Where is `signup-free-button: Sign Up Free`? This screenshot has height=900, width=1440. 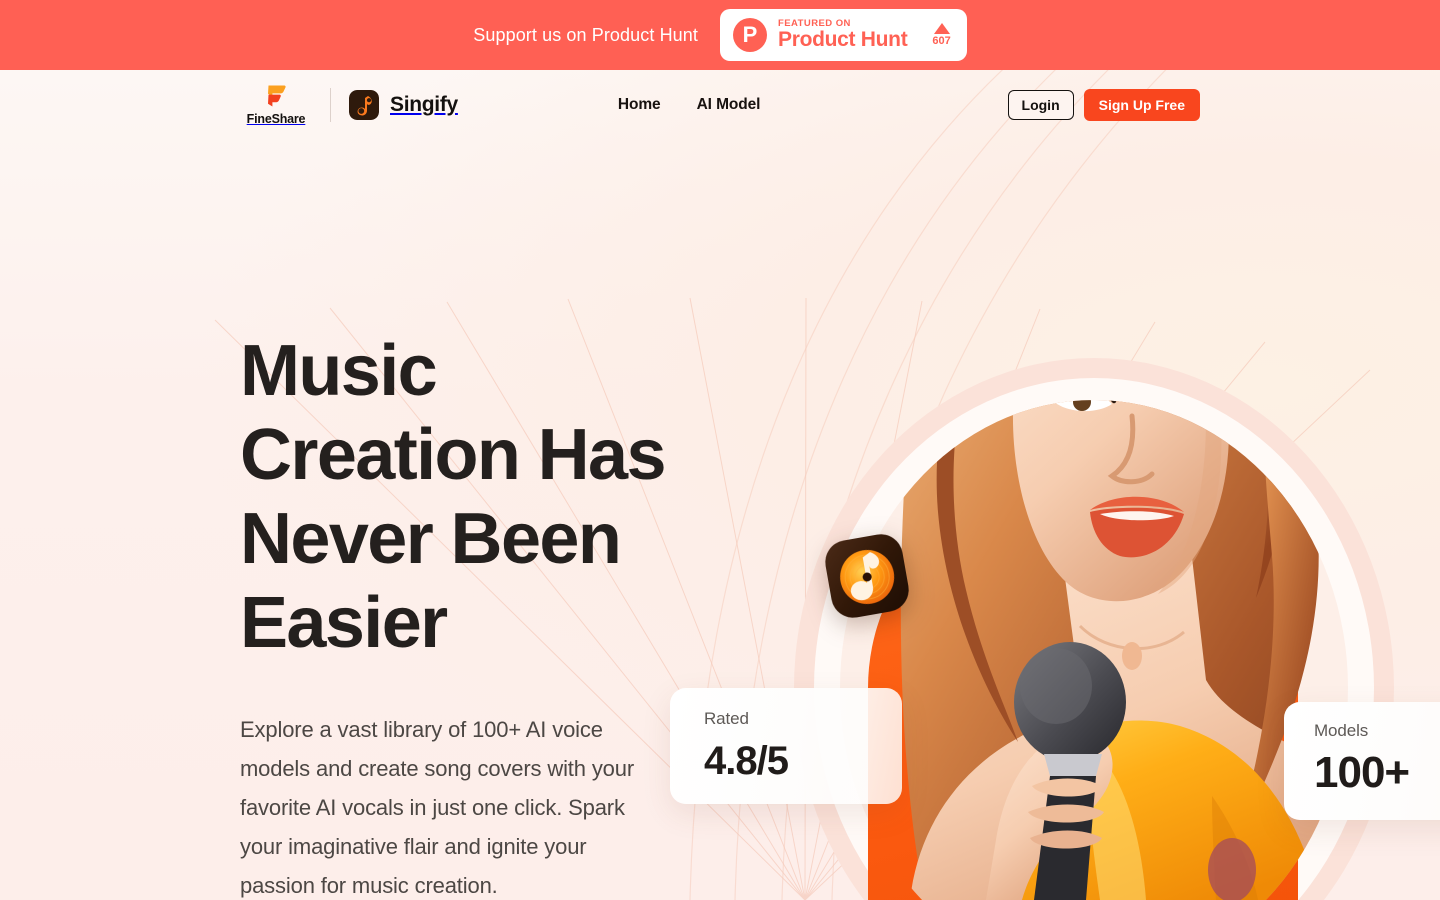 signup-free-button: Sign Up Free is located at coordinates (1141, 105).